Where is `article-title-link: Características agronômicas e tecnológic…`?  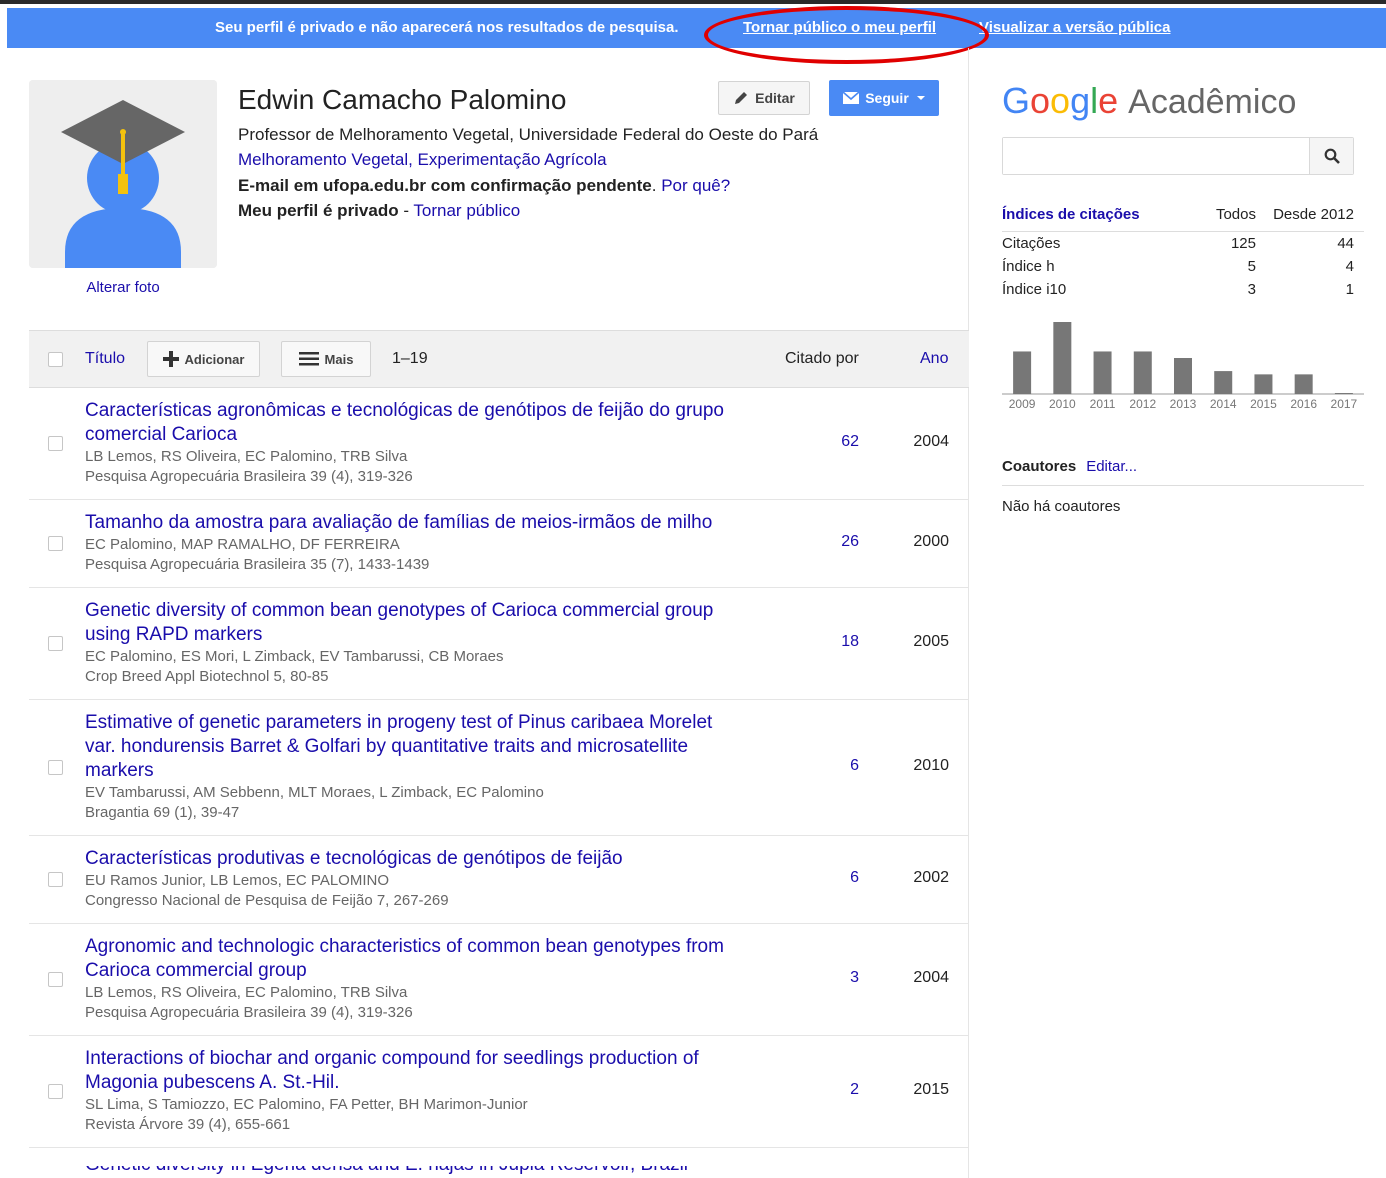 article-title-link: Características agronômicas e tecnológic… is located at coordinates (405, 423).